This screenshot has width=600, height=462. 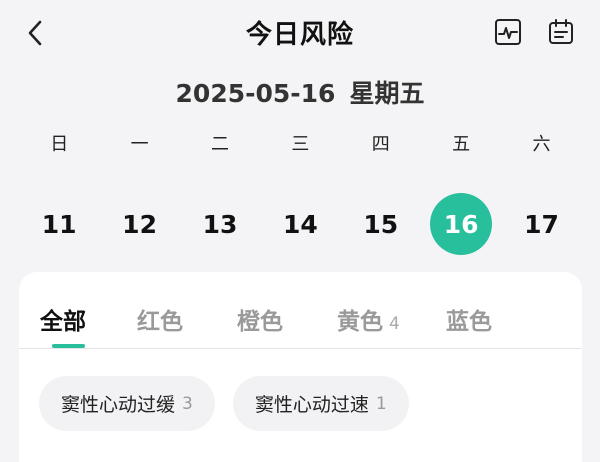 I want to click on weekday-label: 二, so click(x=219, y=144).